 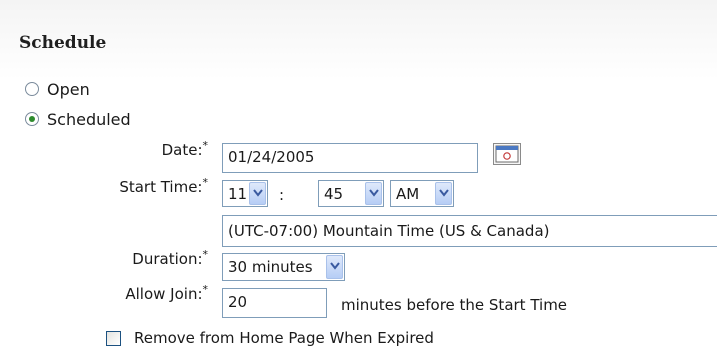 What do you see at coordinates (334, 194) in the screenshot?
I see `minute-value: 45` at bounding box center [334, 194].